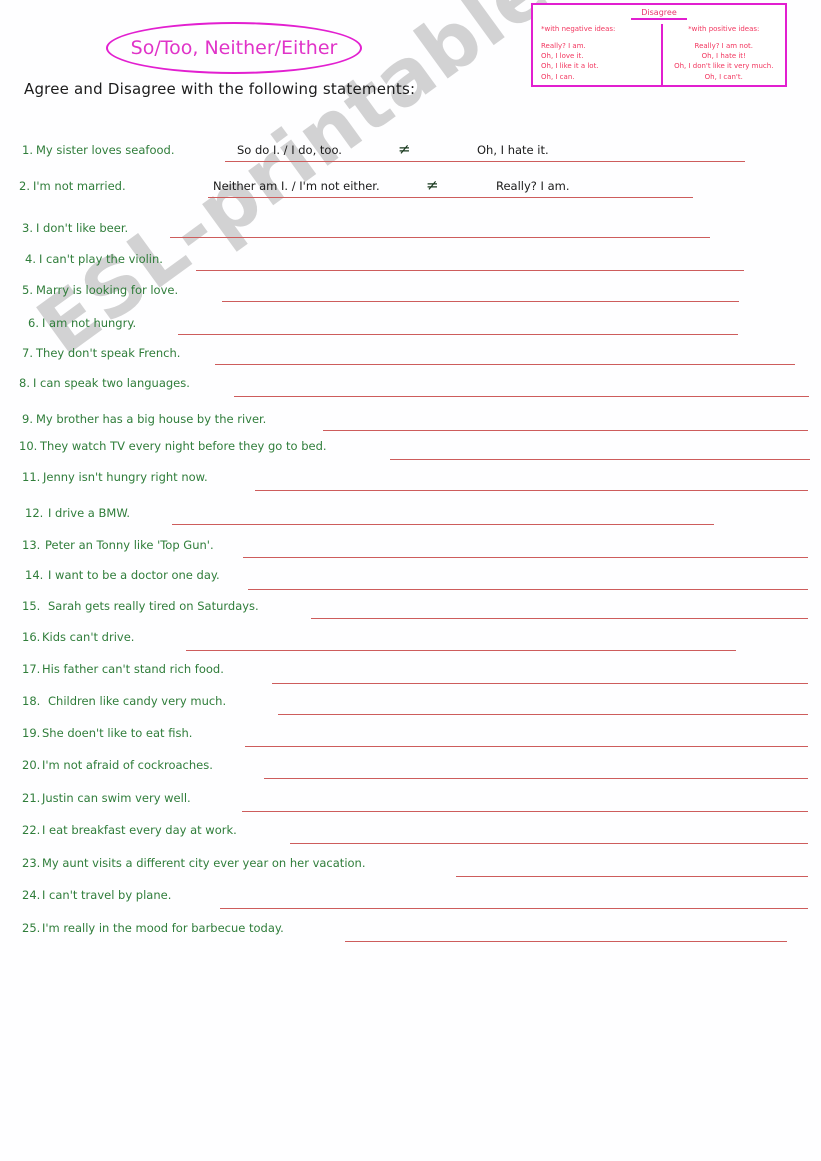  Describe the element at coordinates (578, 29) in the screenshot. I see `negative-column-header: *with negative ideas:` at that location.